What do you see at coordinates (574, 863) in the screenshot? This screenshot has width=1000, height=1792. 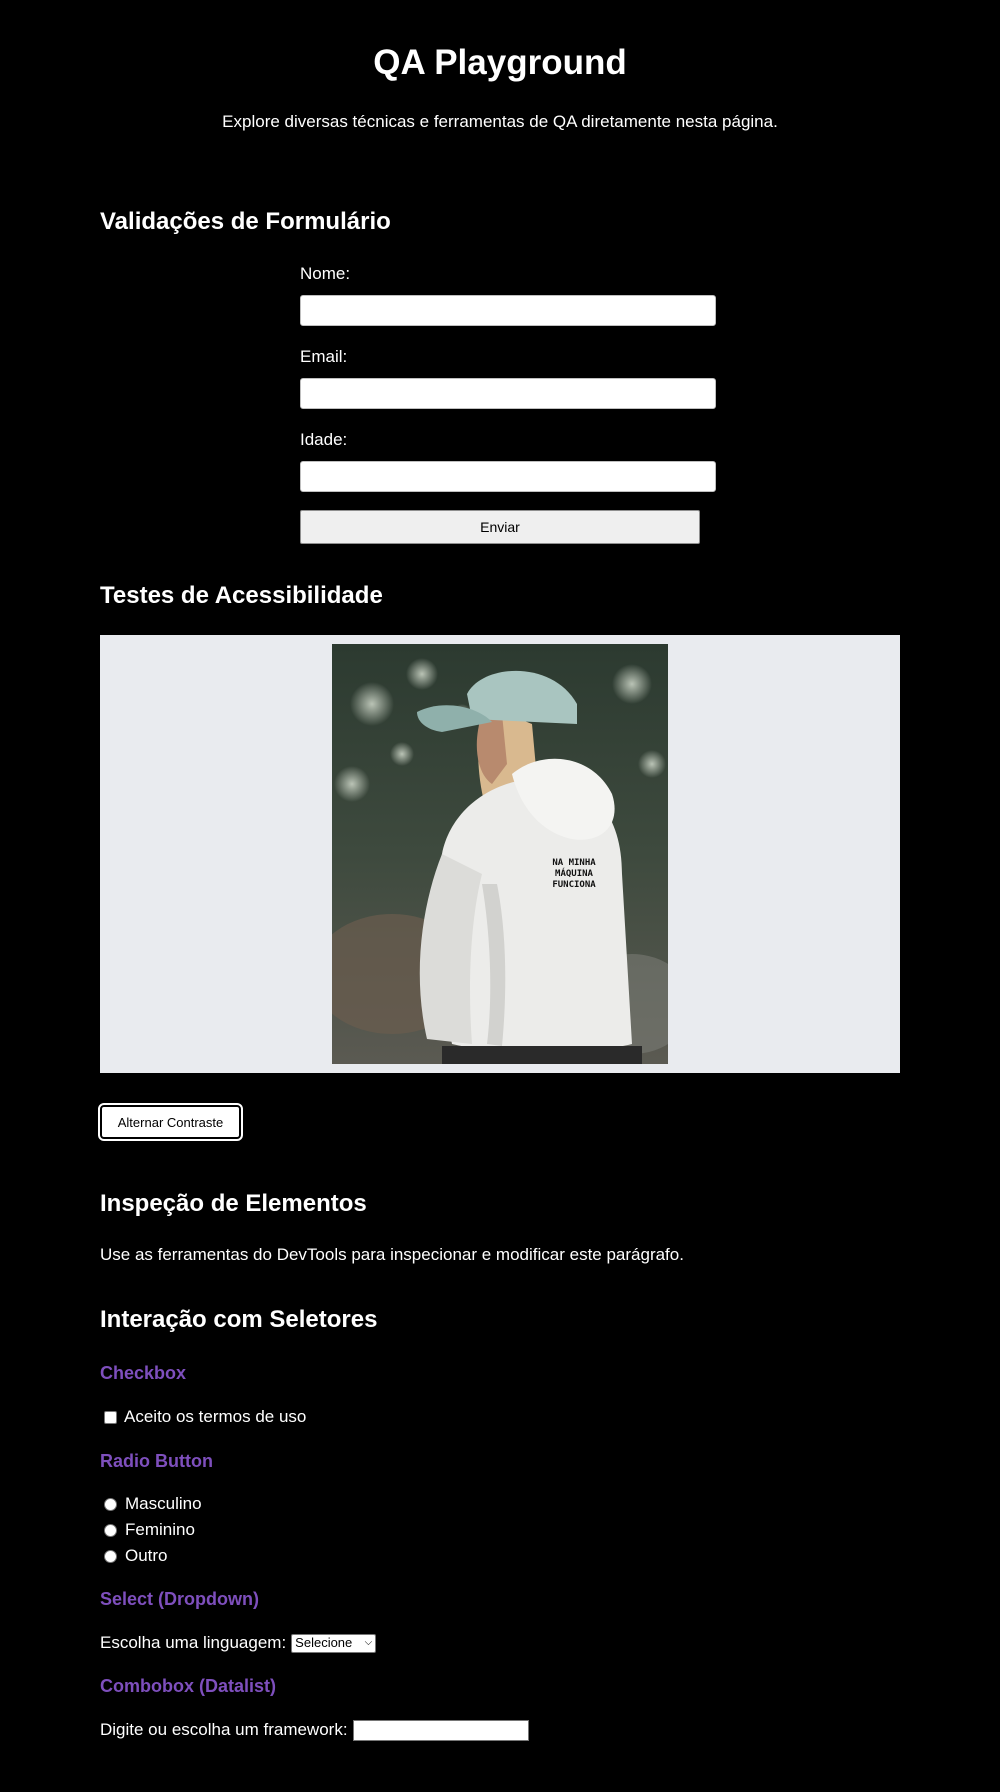 I see `print-line-1: NA MINHA` at bounding box center [574, 863].